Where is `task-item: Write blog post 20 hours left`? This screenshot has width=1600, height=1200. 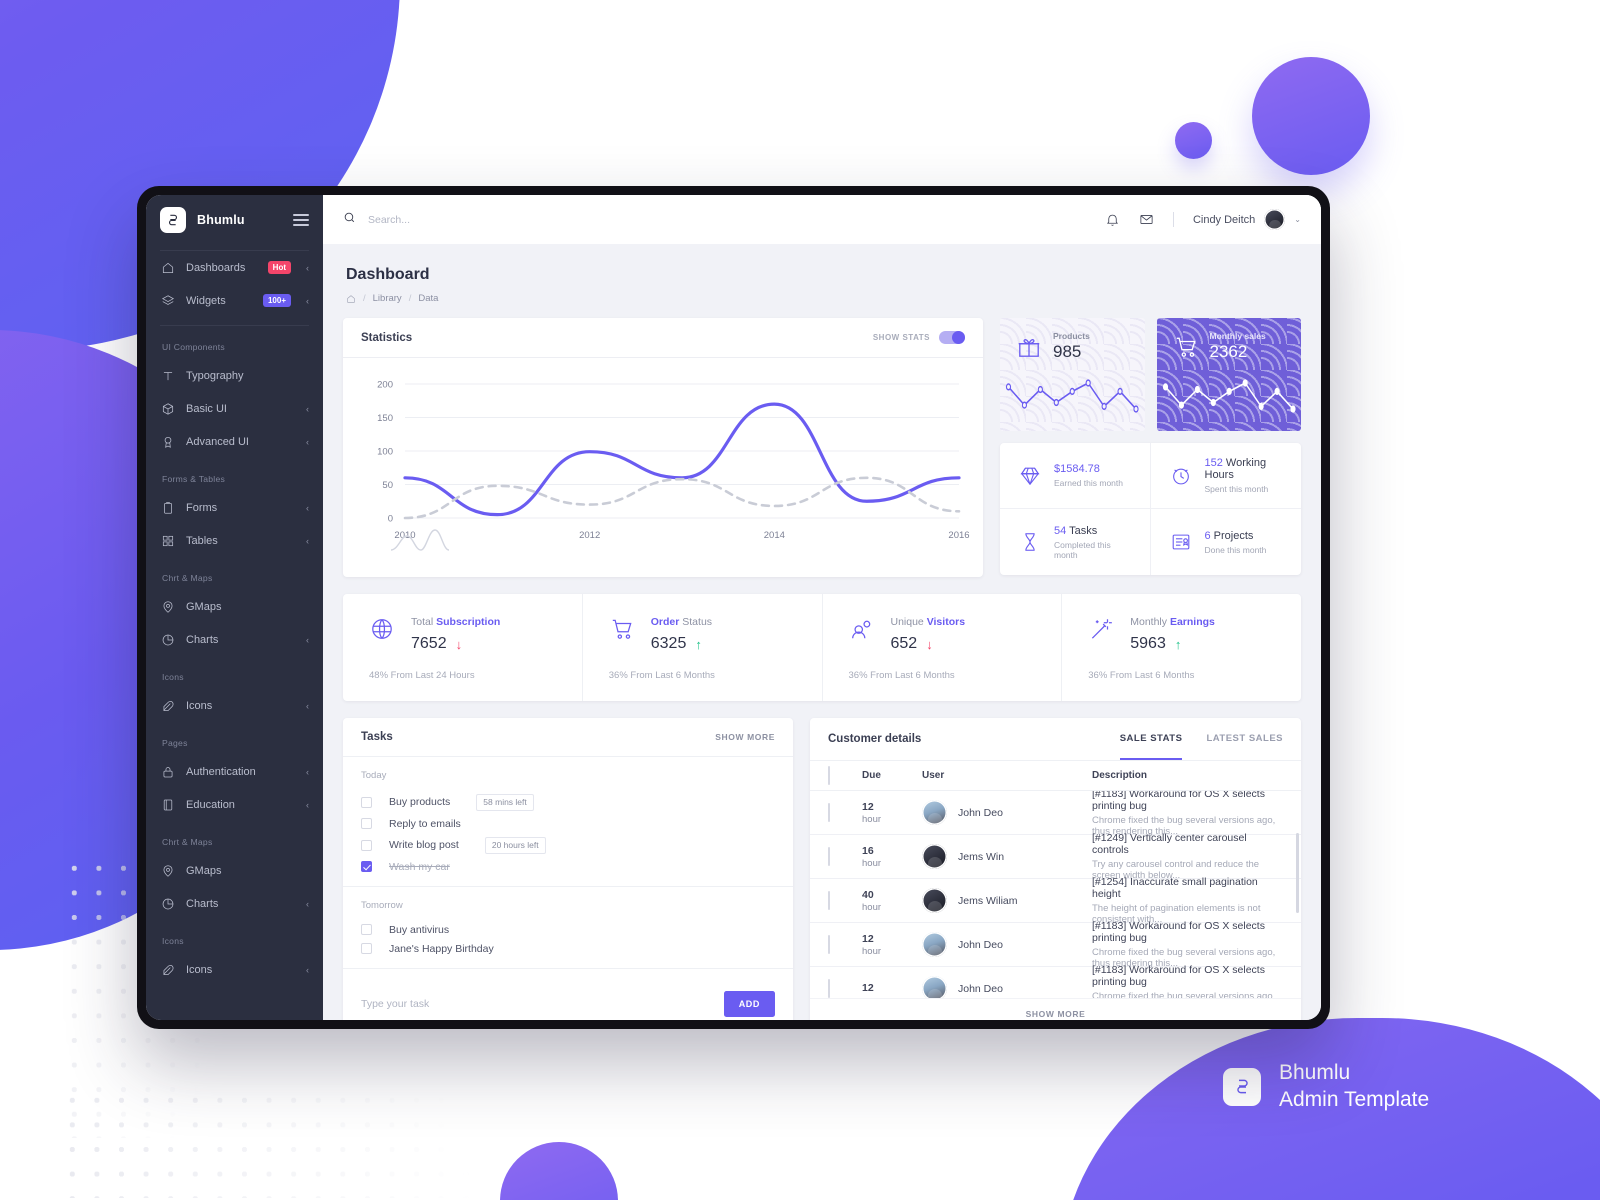
task-item: Write blog post 20 hours left is located at coordinates (568, 845).